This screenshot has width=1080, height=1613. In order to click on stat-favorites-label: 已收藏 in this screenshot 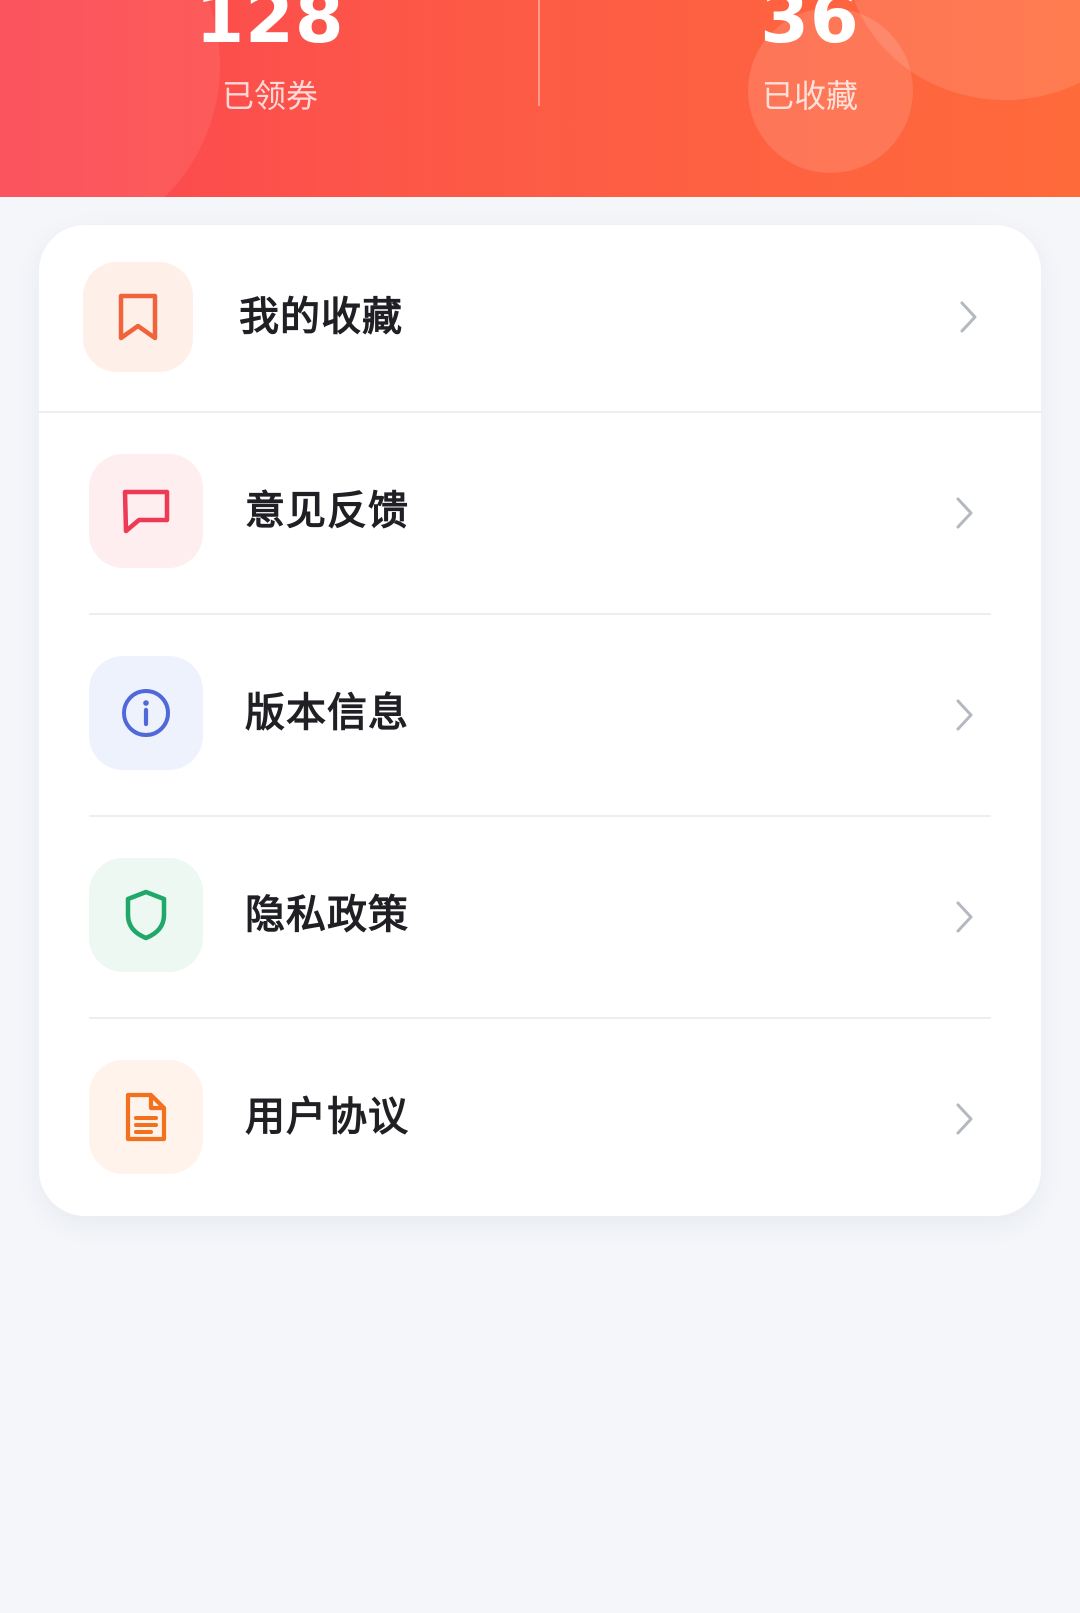, I will do `click(809, 96)`.